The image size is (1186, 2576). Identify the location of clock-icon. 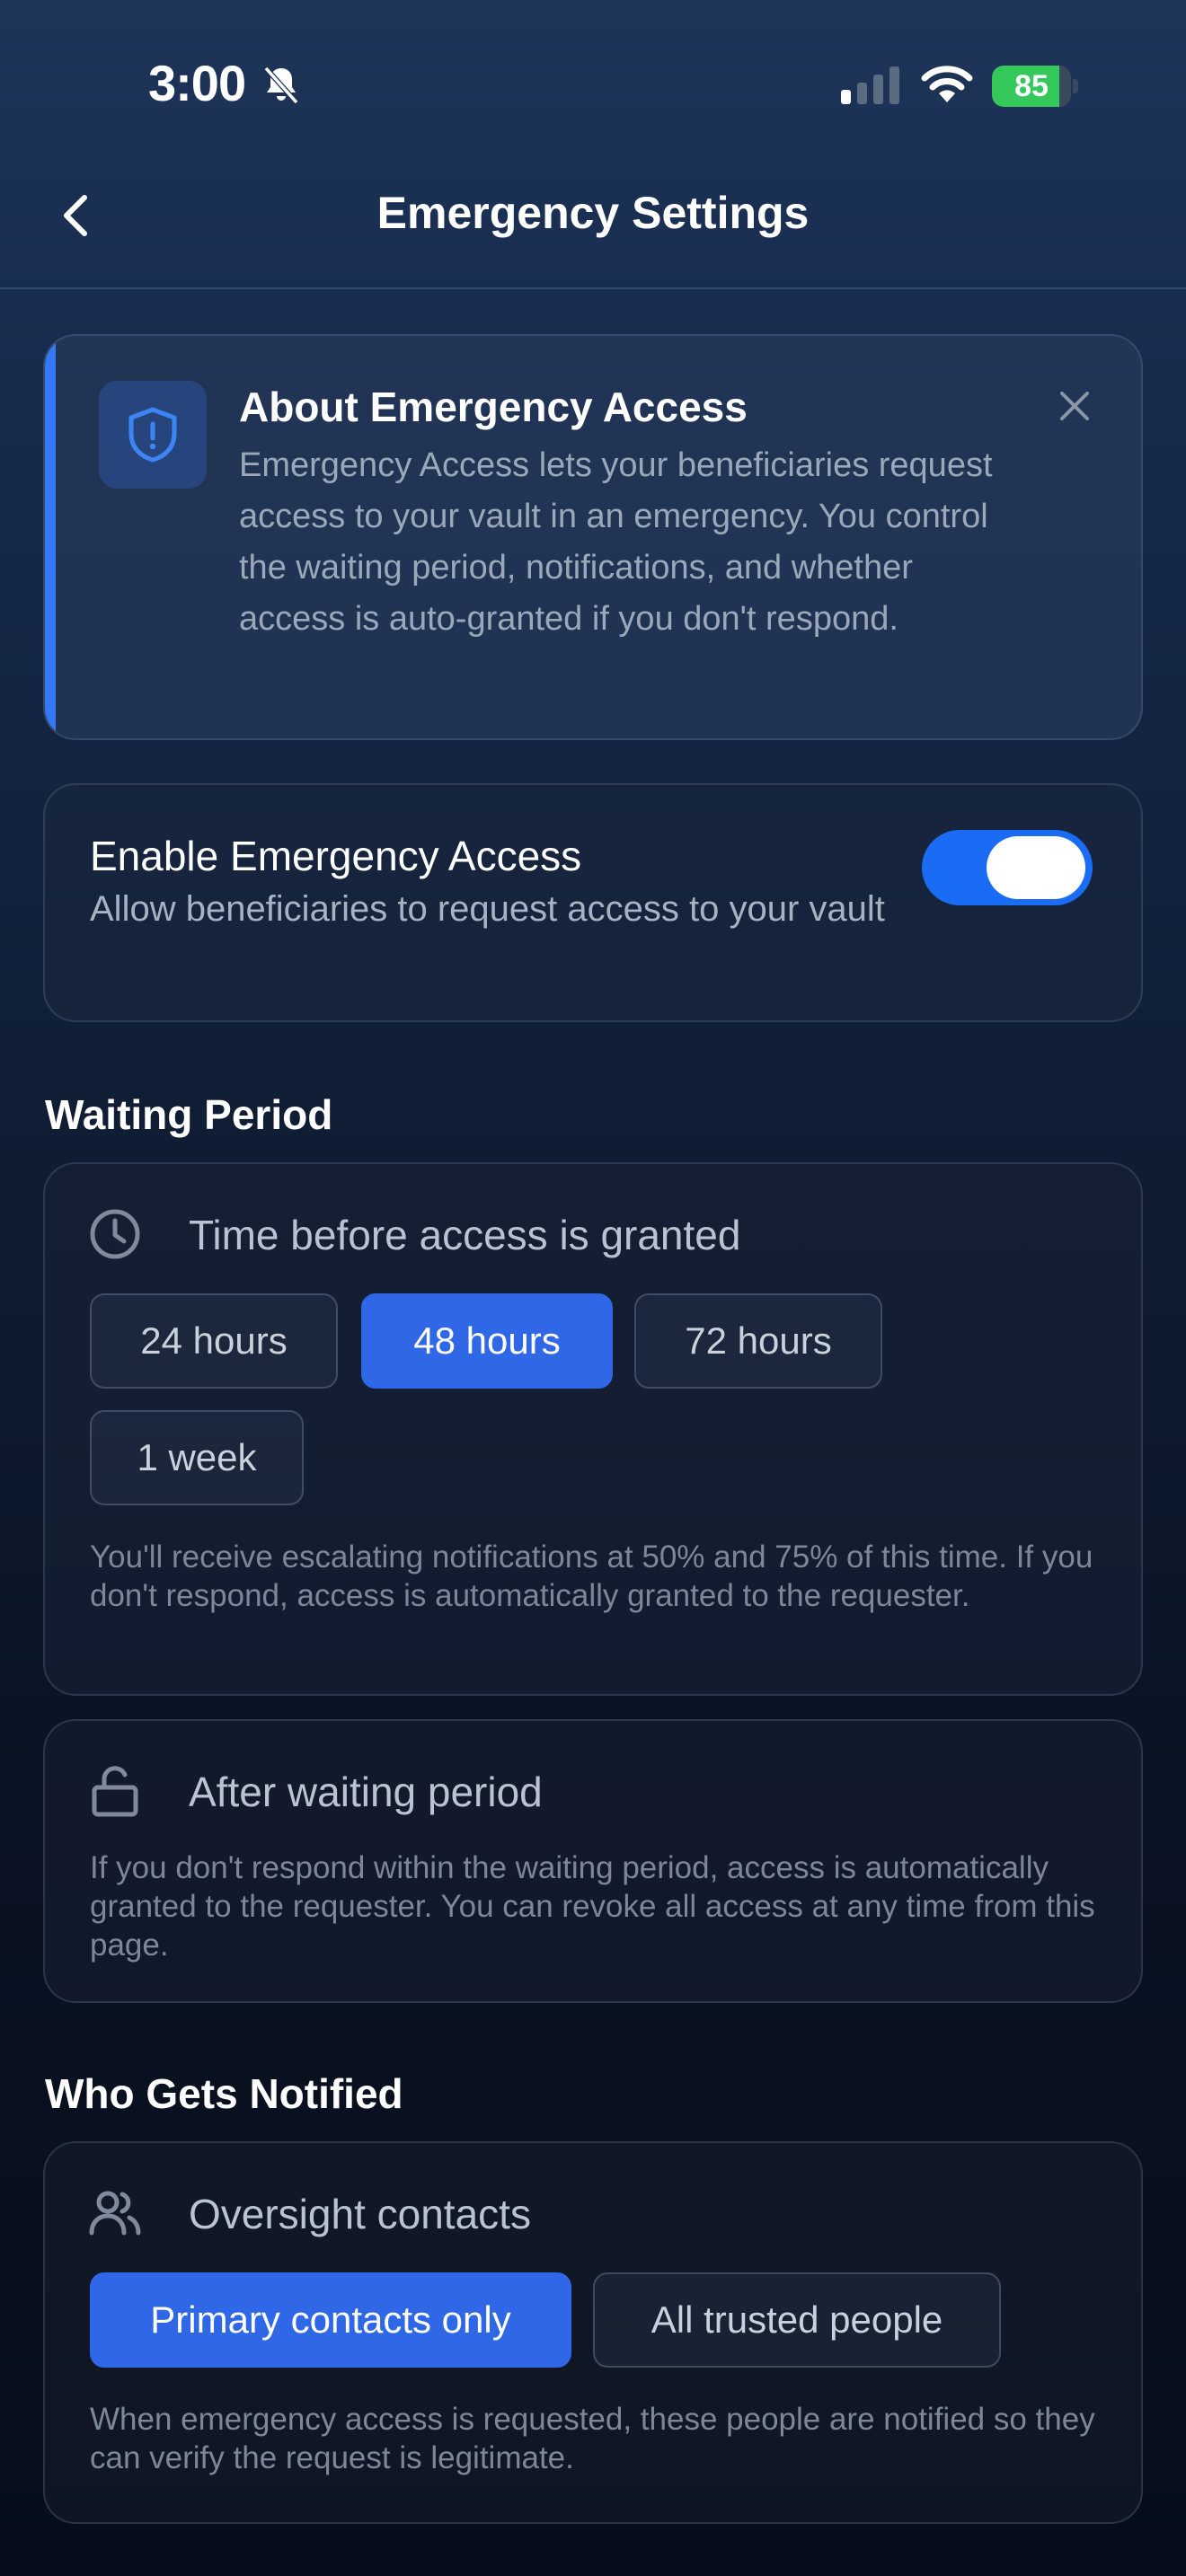
(115, 1234).